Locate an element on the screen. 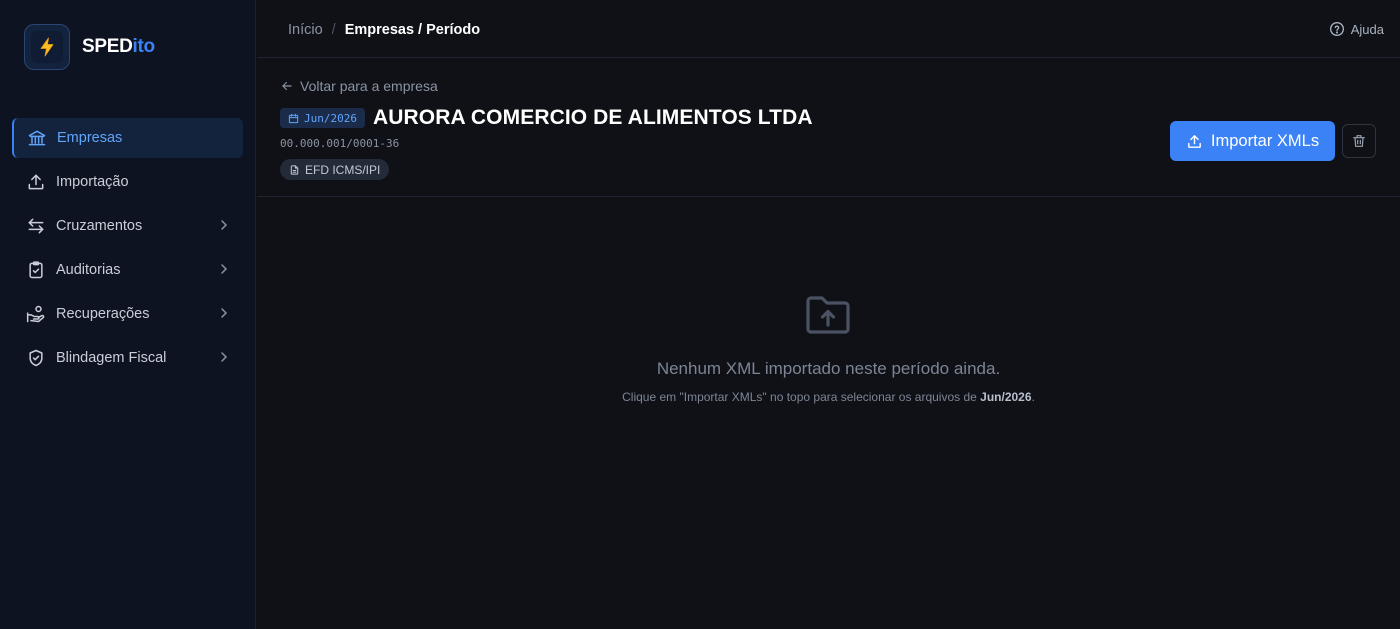 The width and height of the screenshot is (1400, 629). sidebar-item-label: Recuperações is located at coordinates (103, 314).